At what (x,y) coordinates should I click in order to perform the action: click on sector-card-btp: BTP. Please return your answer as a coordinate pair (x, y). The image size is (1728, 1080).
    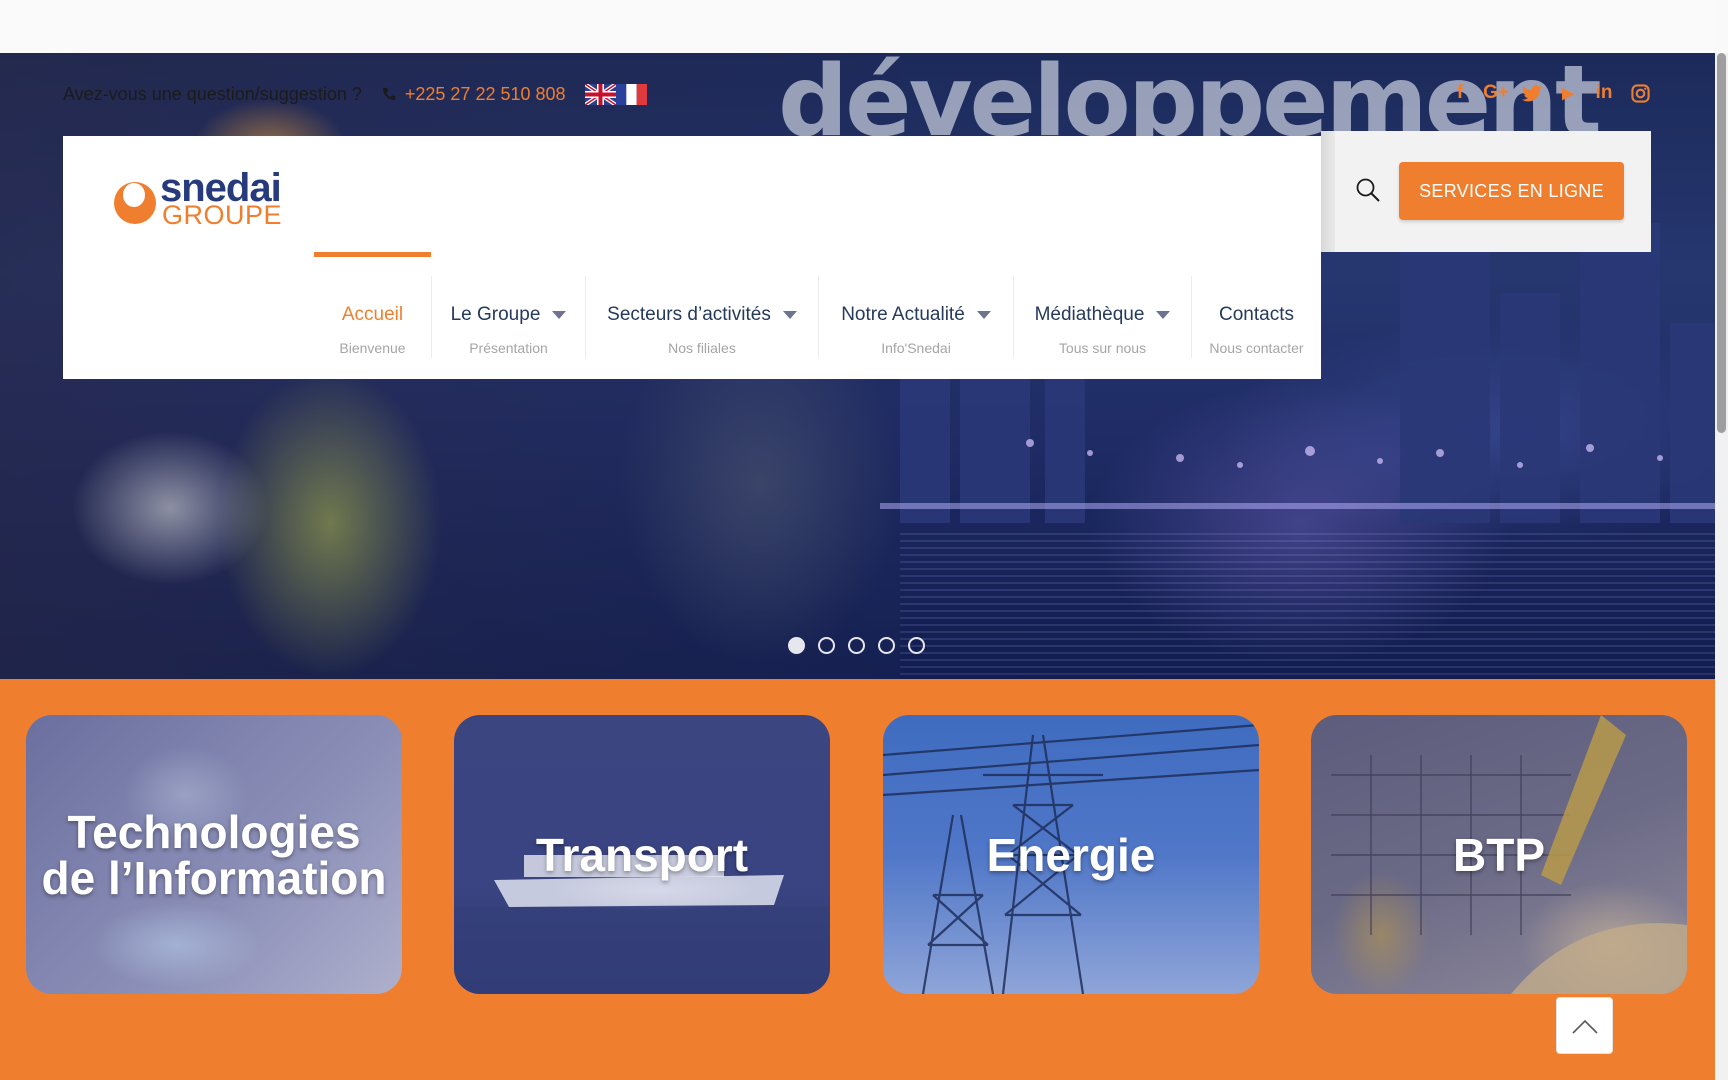
    Looking at the image, I should click on (1499, 854).